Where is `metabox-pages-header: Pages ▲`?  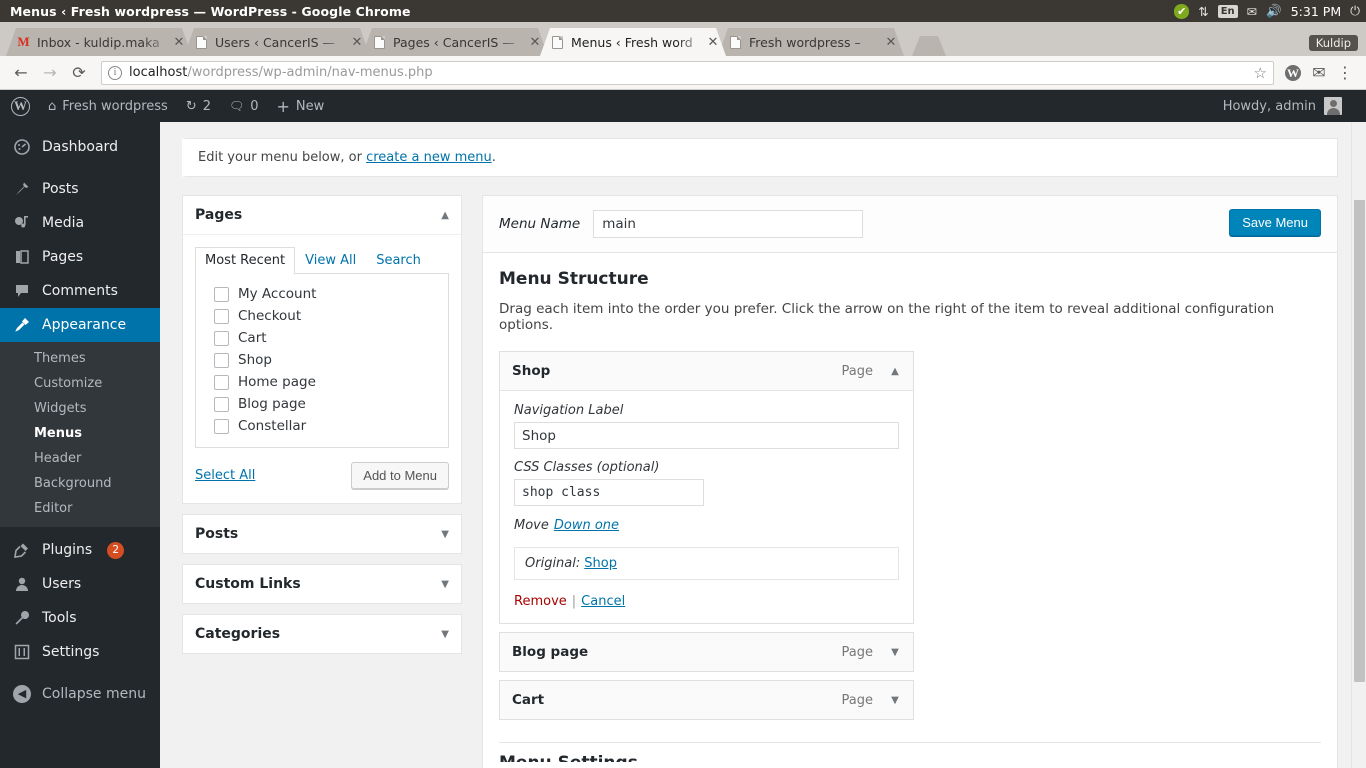 metabox-pages-header: Pages ▲ is located at coordinates (322, 215).